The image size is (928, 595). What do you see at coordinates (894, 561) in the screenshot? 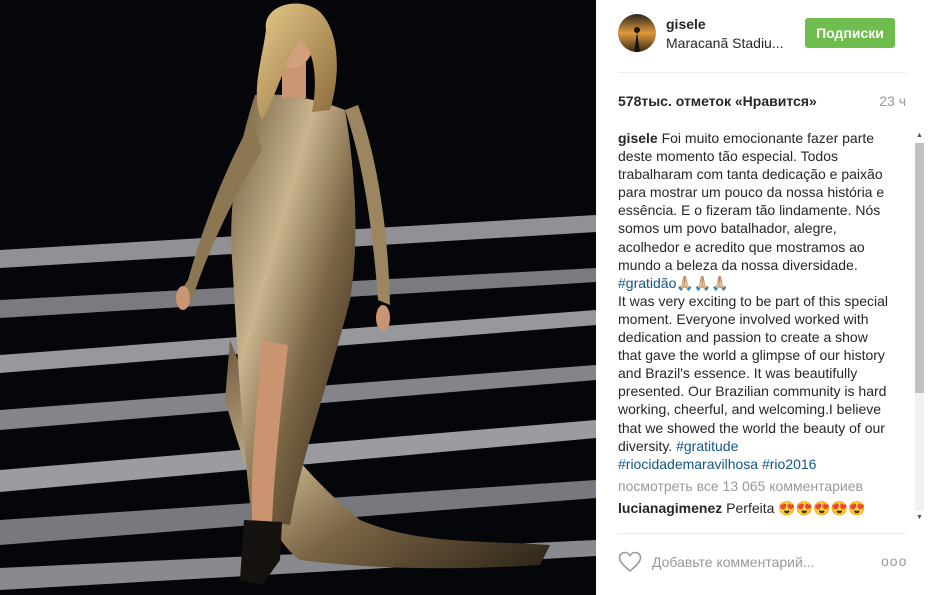
I see `more-dots-icon: ooo` at bounding box center [894, 561].